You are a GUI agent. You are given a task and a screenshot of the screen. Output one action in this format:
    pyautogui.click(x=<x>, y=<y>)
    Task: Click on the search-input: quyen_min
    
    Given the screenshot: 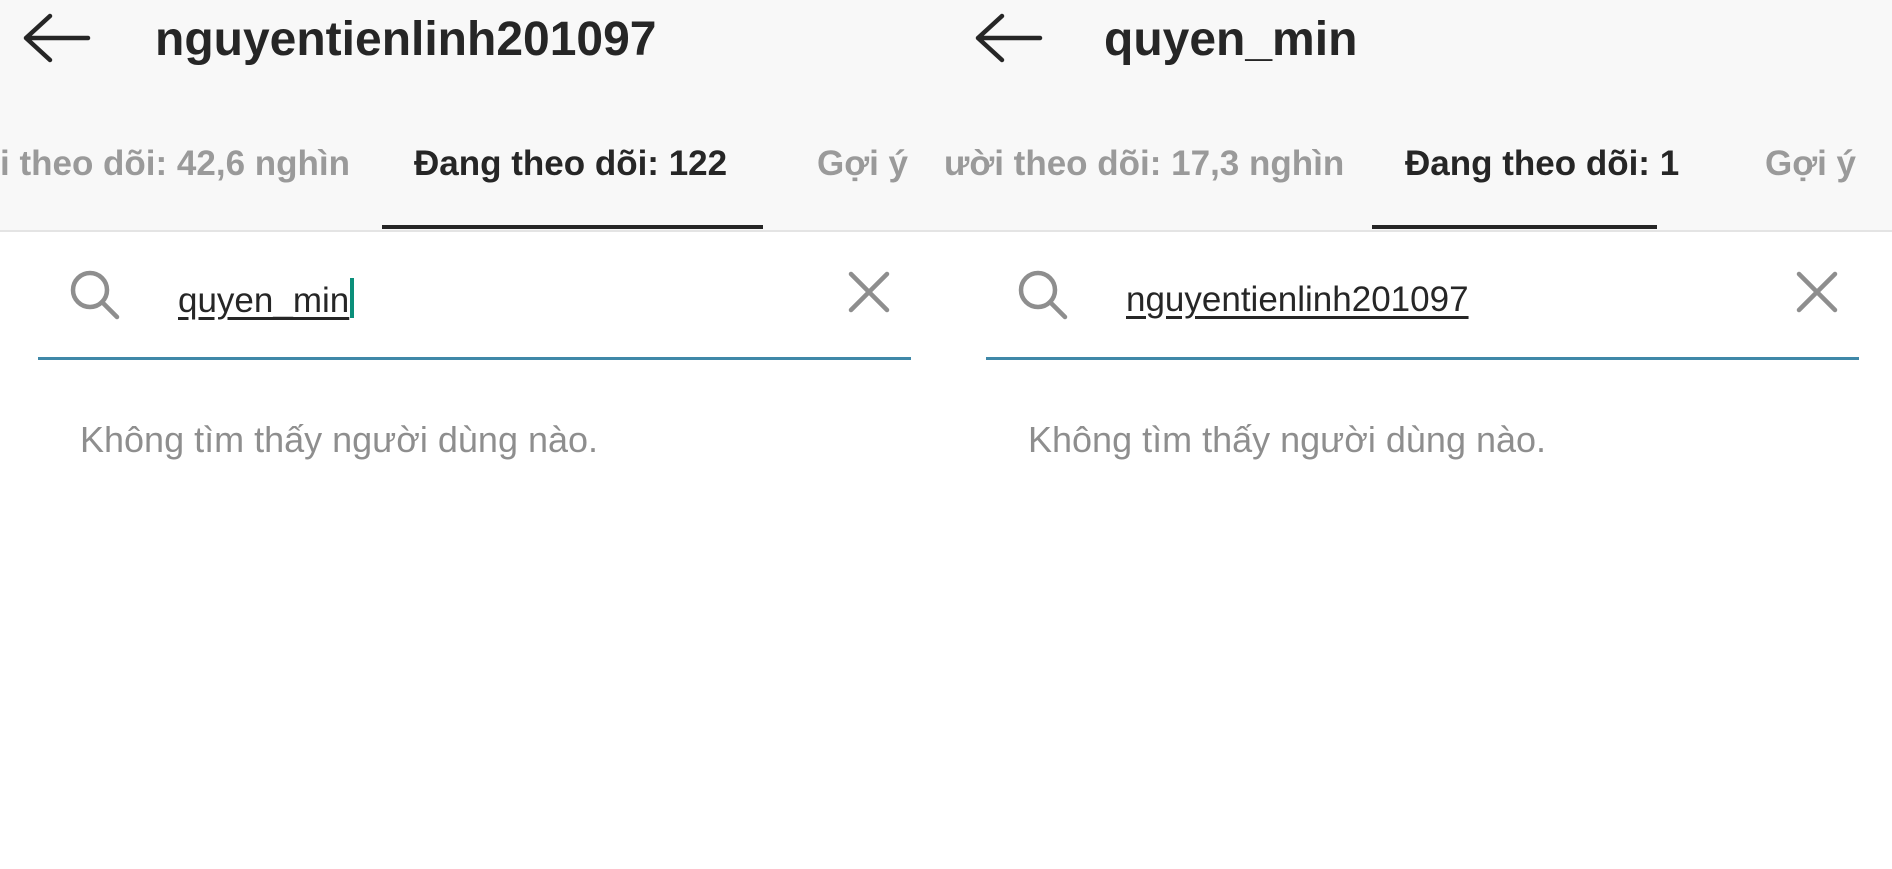 What is the action you would take?
    pyautogui.click(x=266, y=300)
    